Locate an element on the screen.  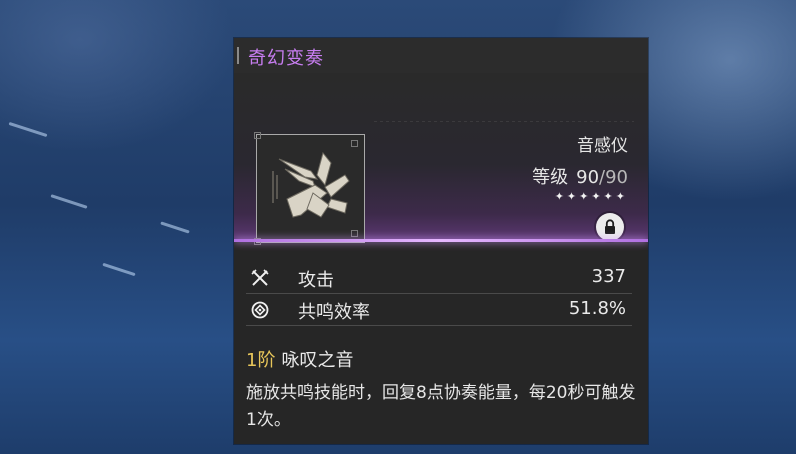
weapon-level: 等级 90/90 is located at coordinates (580, 176).